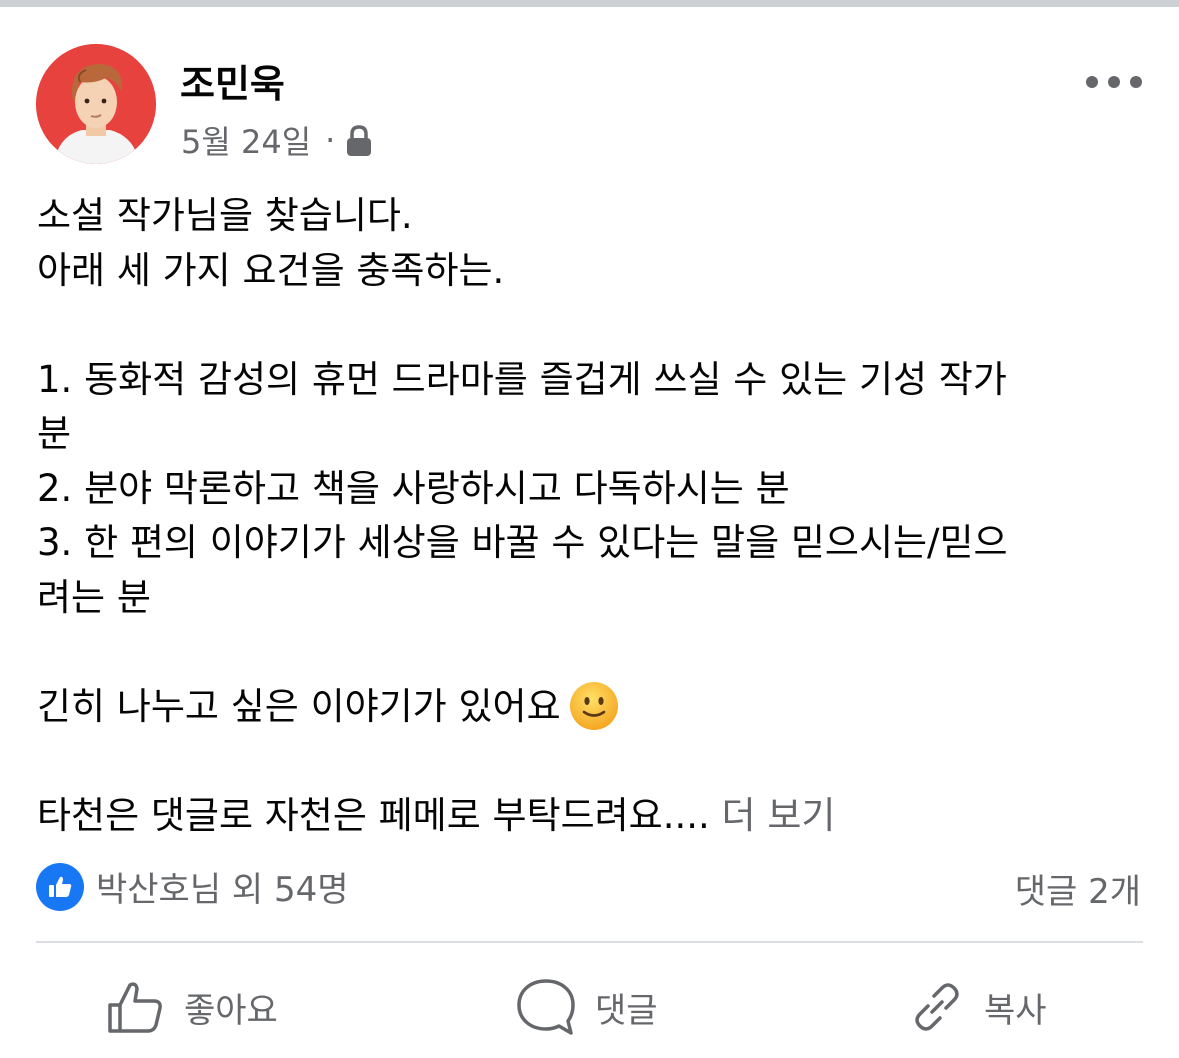 This screenshot has height=1058, width=1179. I want to click on post-meta: 5월 24일 ·, so click(277, 140).